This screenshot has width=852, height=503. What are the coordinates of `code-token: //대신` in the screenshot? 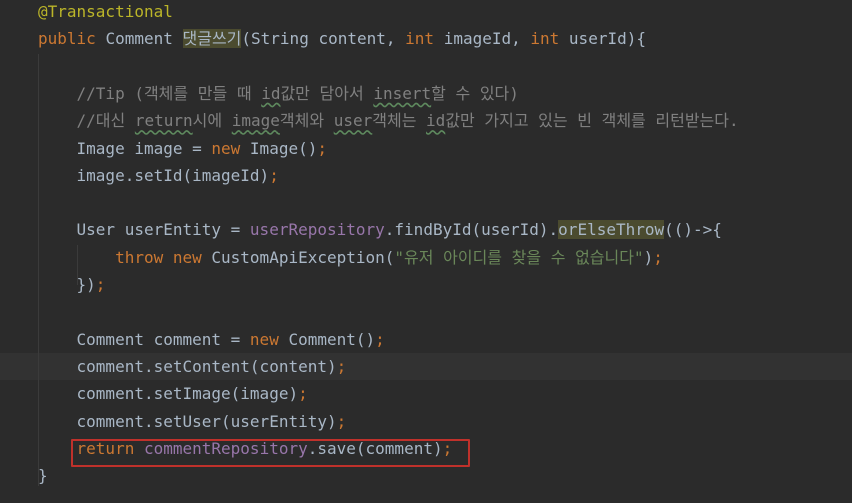 It's located at (86, 121).